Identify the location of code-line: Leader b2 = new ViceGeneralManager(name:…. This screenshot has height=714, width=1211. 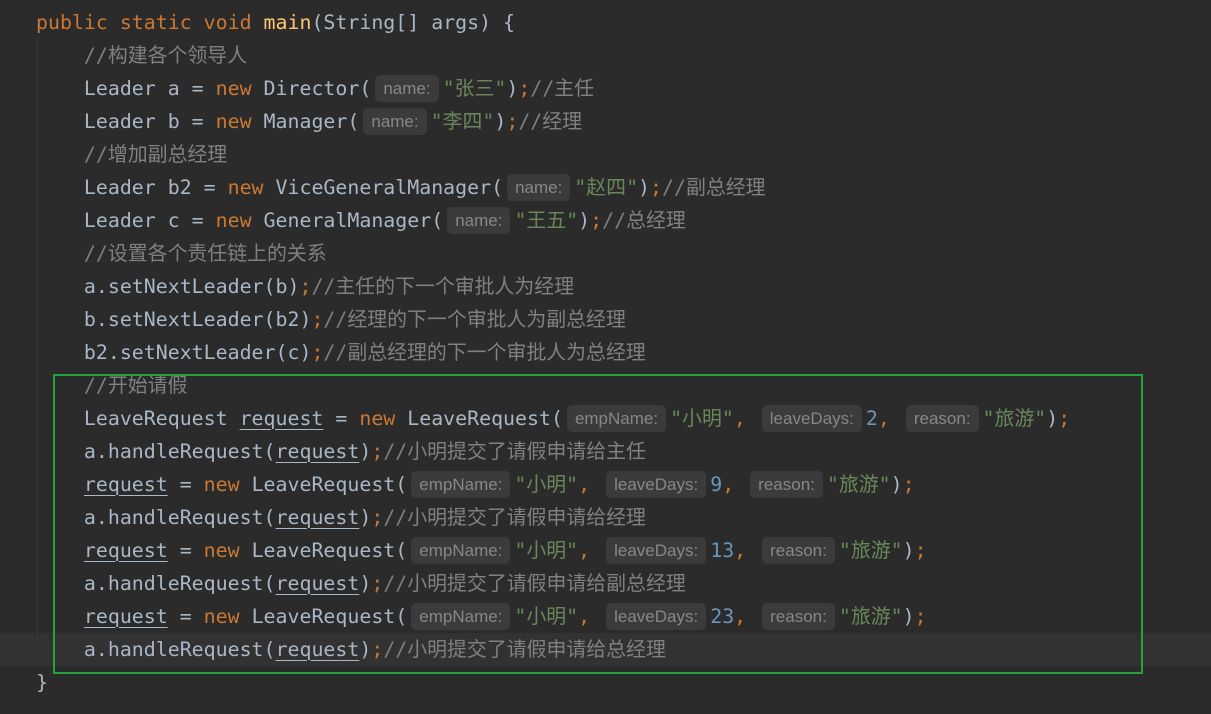
(605, 187).